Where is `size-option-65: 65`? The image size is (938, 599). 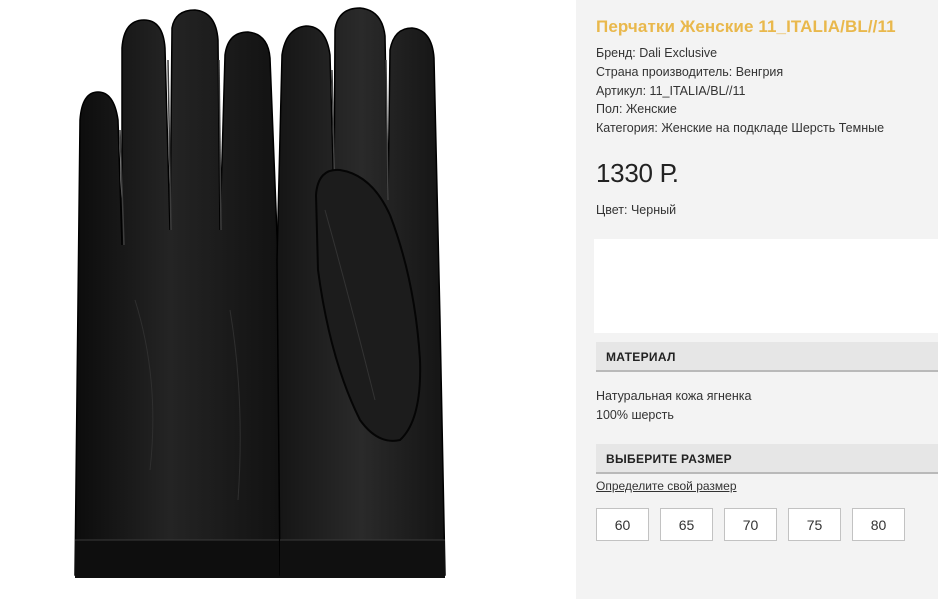
size-option-65: 65 is located at coordinates (686, 524).